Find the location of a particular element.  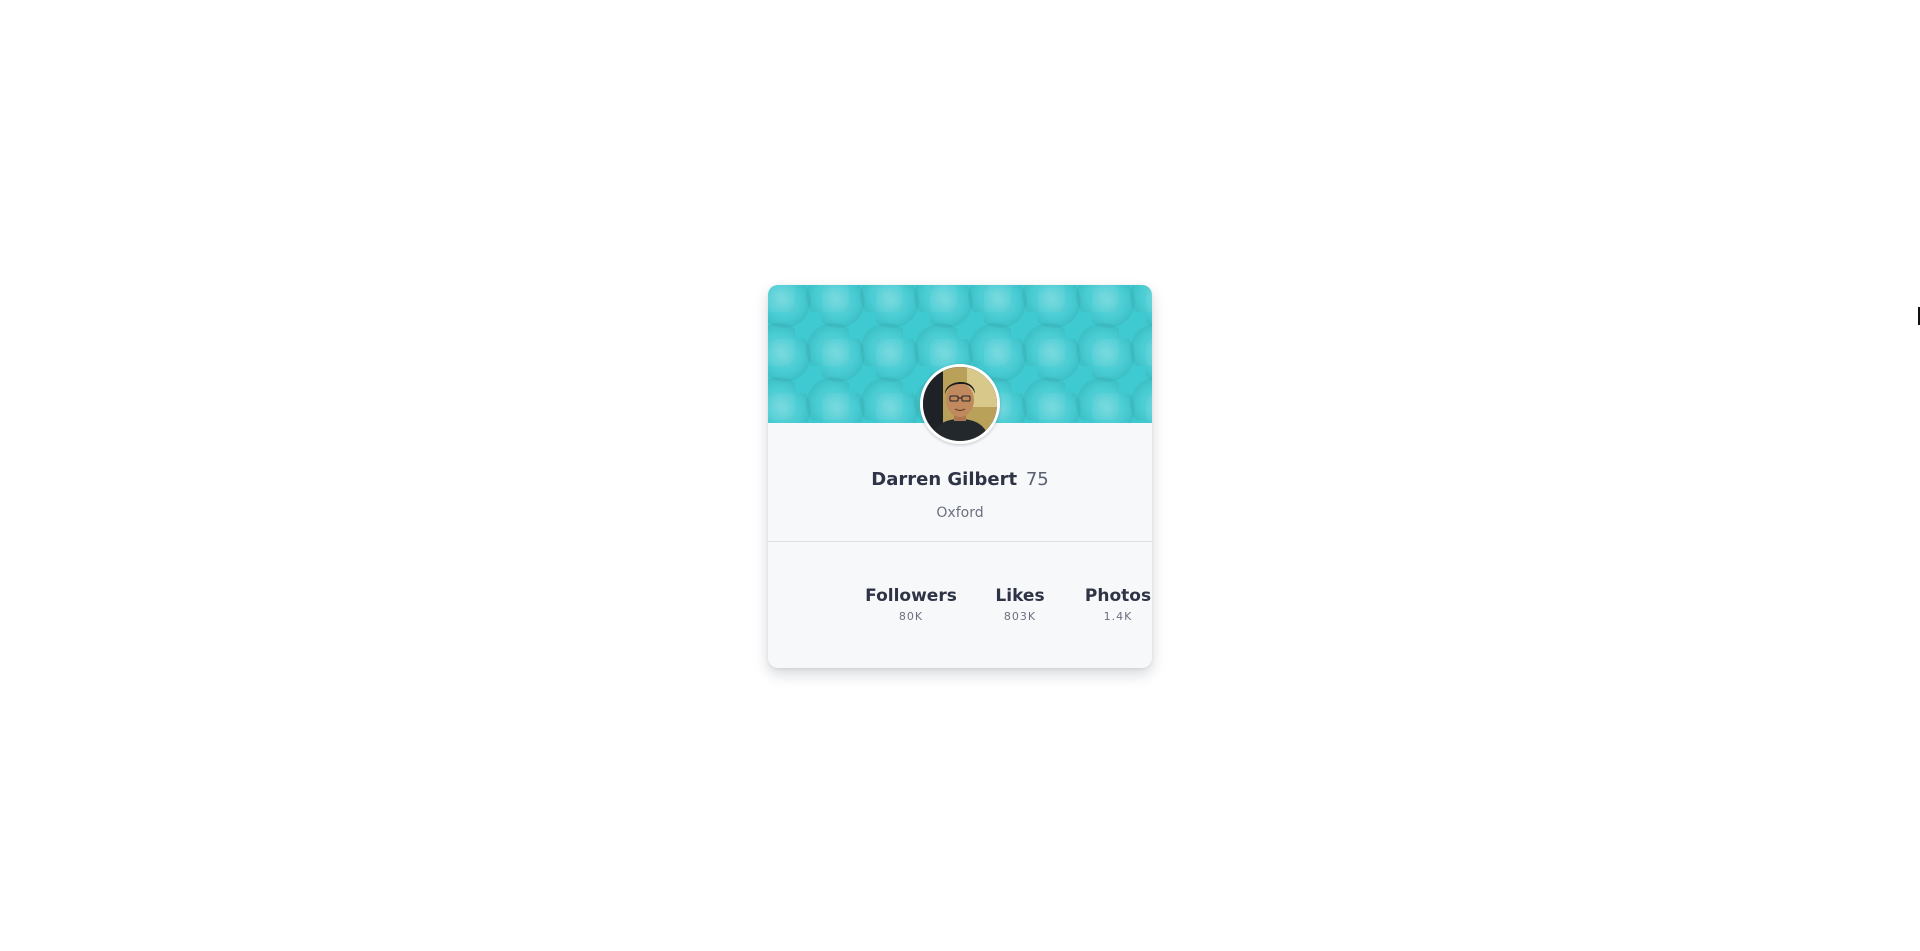

stat-likes: Likes 803K is located at coordinates (1020, 605).